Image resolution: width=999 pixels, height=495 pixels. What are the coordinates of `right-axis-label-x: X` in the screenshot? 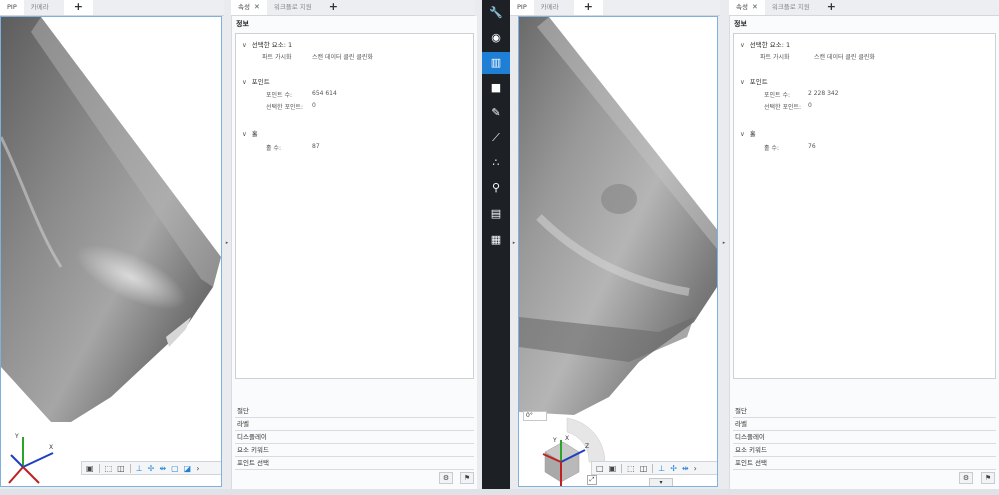 It's located at (567, 438).